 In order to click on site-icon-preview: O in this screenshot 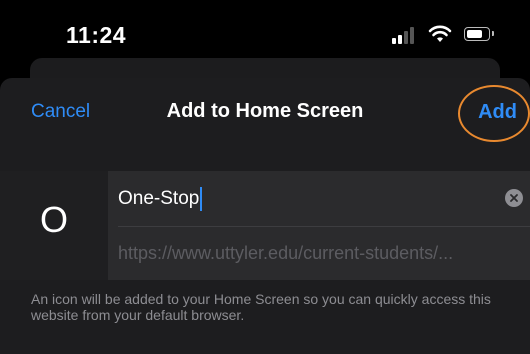, I will do `click(54, 225)`.